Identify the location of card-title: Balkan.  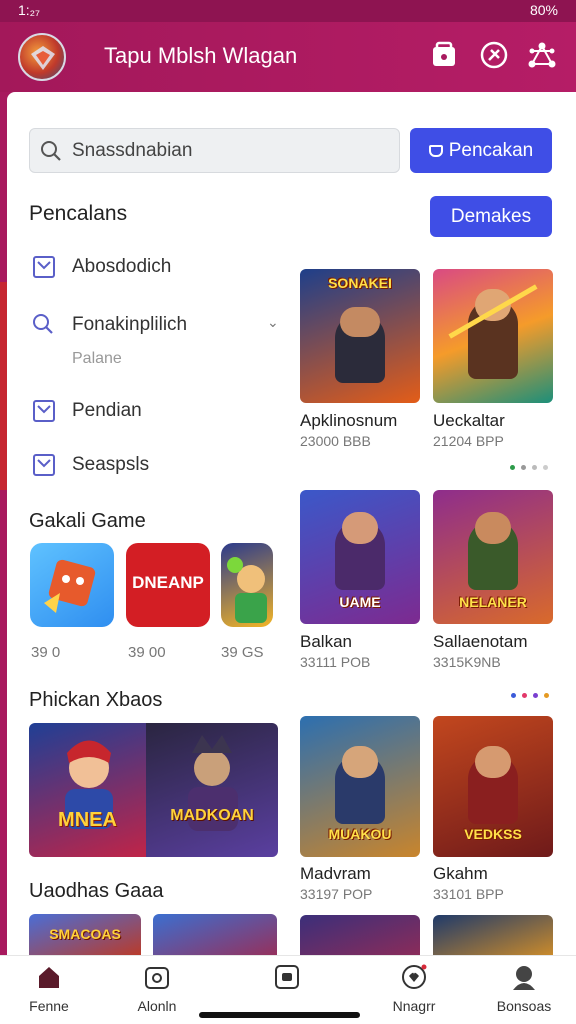
(326, 641).